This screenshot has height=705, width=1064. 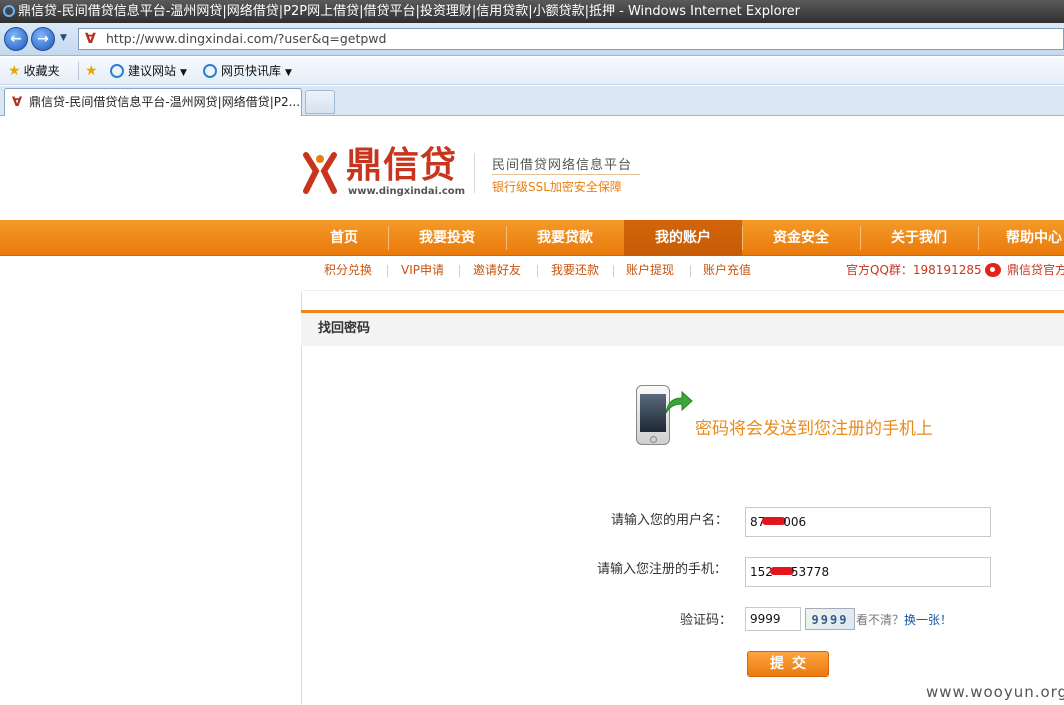 I want to click on nav-item-fund-safety: 资金安全, so click(x=801, y=238).